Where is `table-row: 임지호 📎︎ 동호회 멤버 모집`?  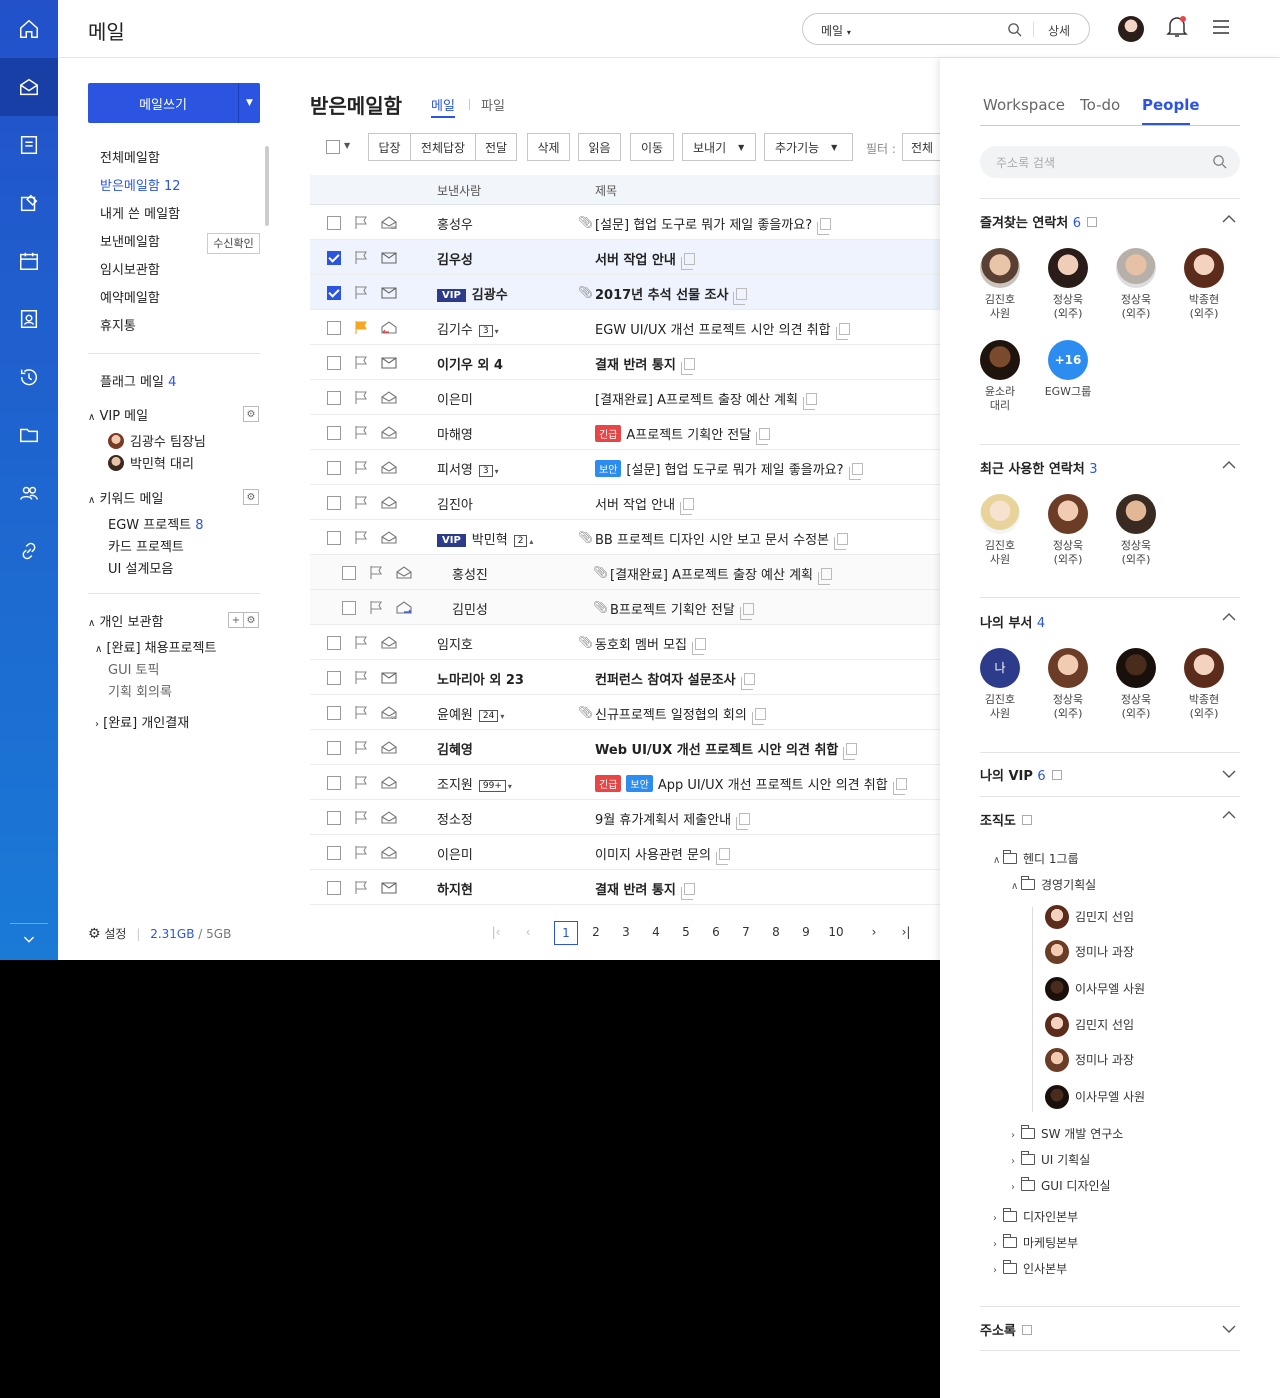 table-row: 임지호 📎︎ 동호회 멤버 모집 is located at coordinates (625, 642).